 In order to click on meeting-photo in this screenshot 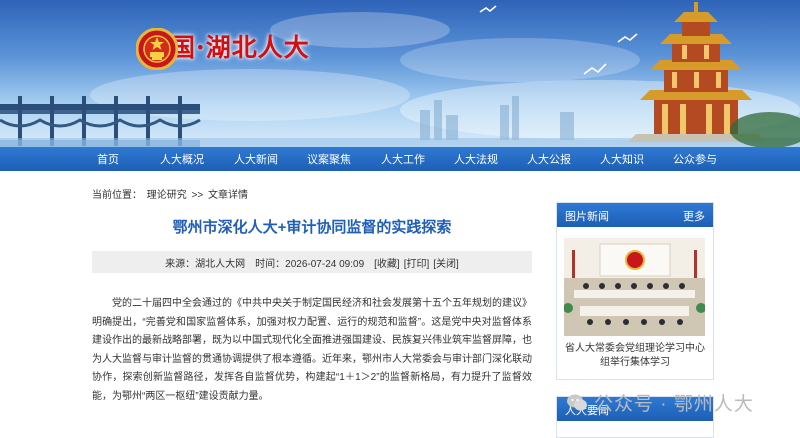, I will do `click(634, 287)`.